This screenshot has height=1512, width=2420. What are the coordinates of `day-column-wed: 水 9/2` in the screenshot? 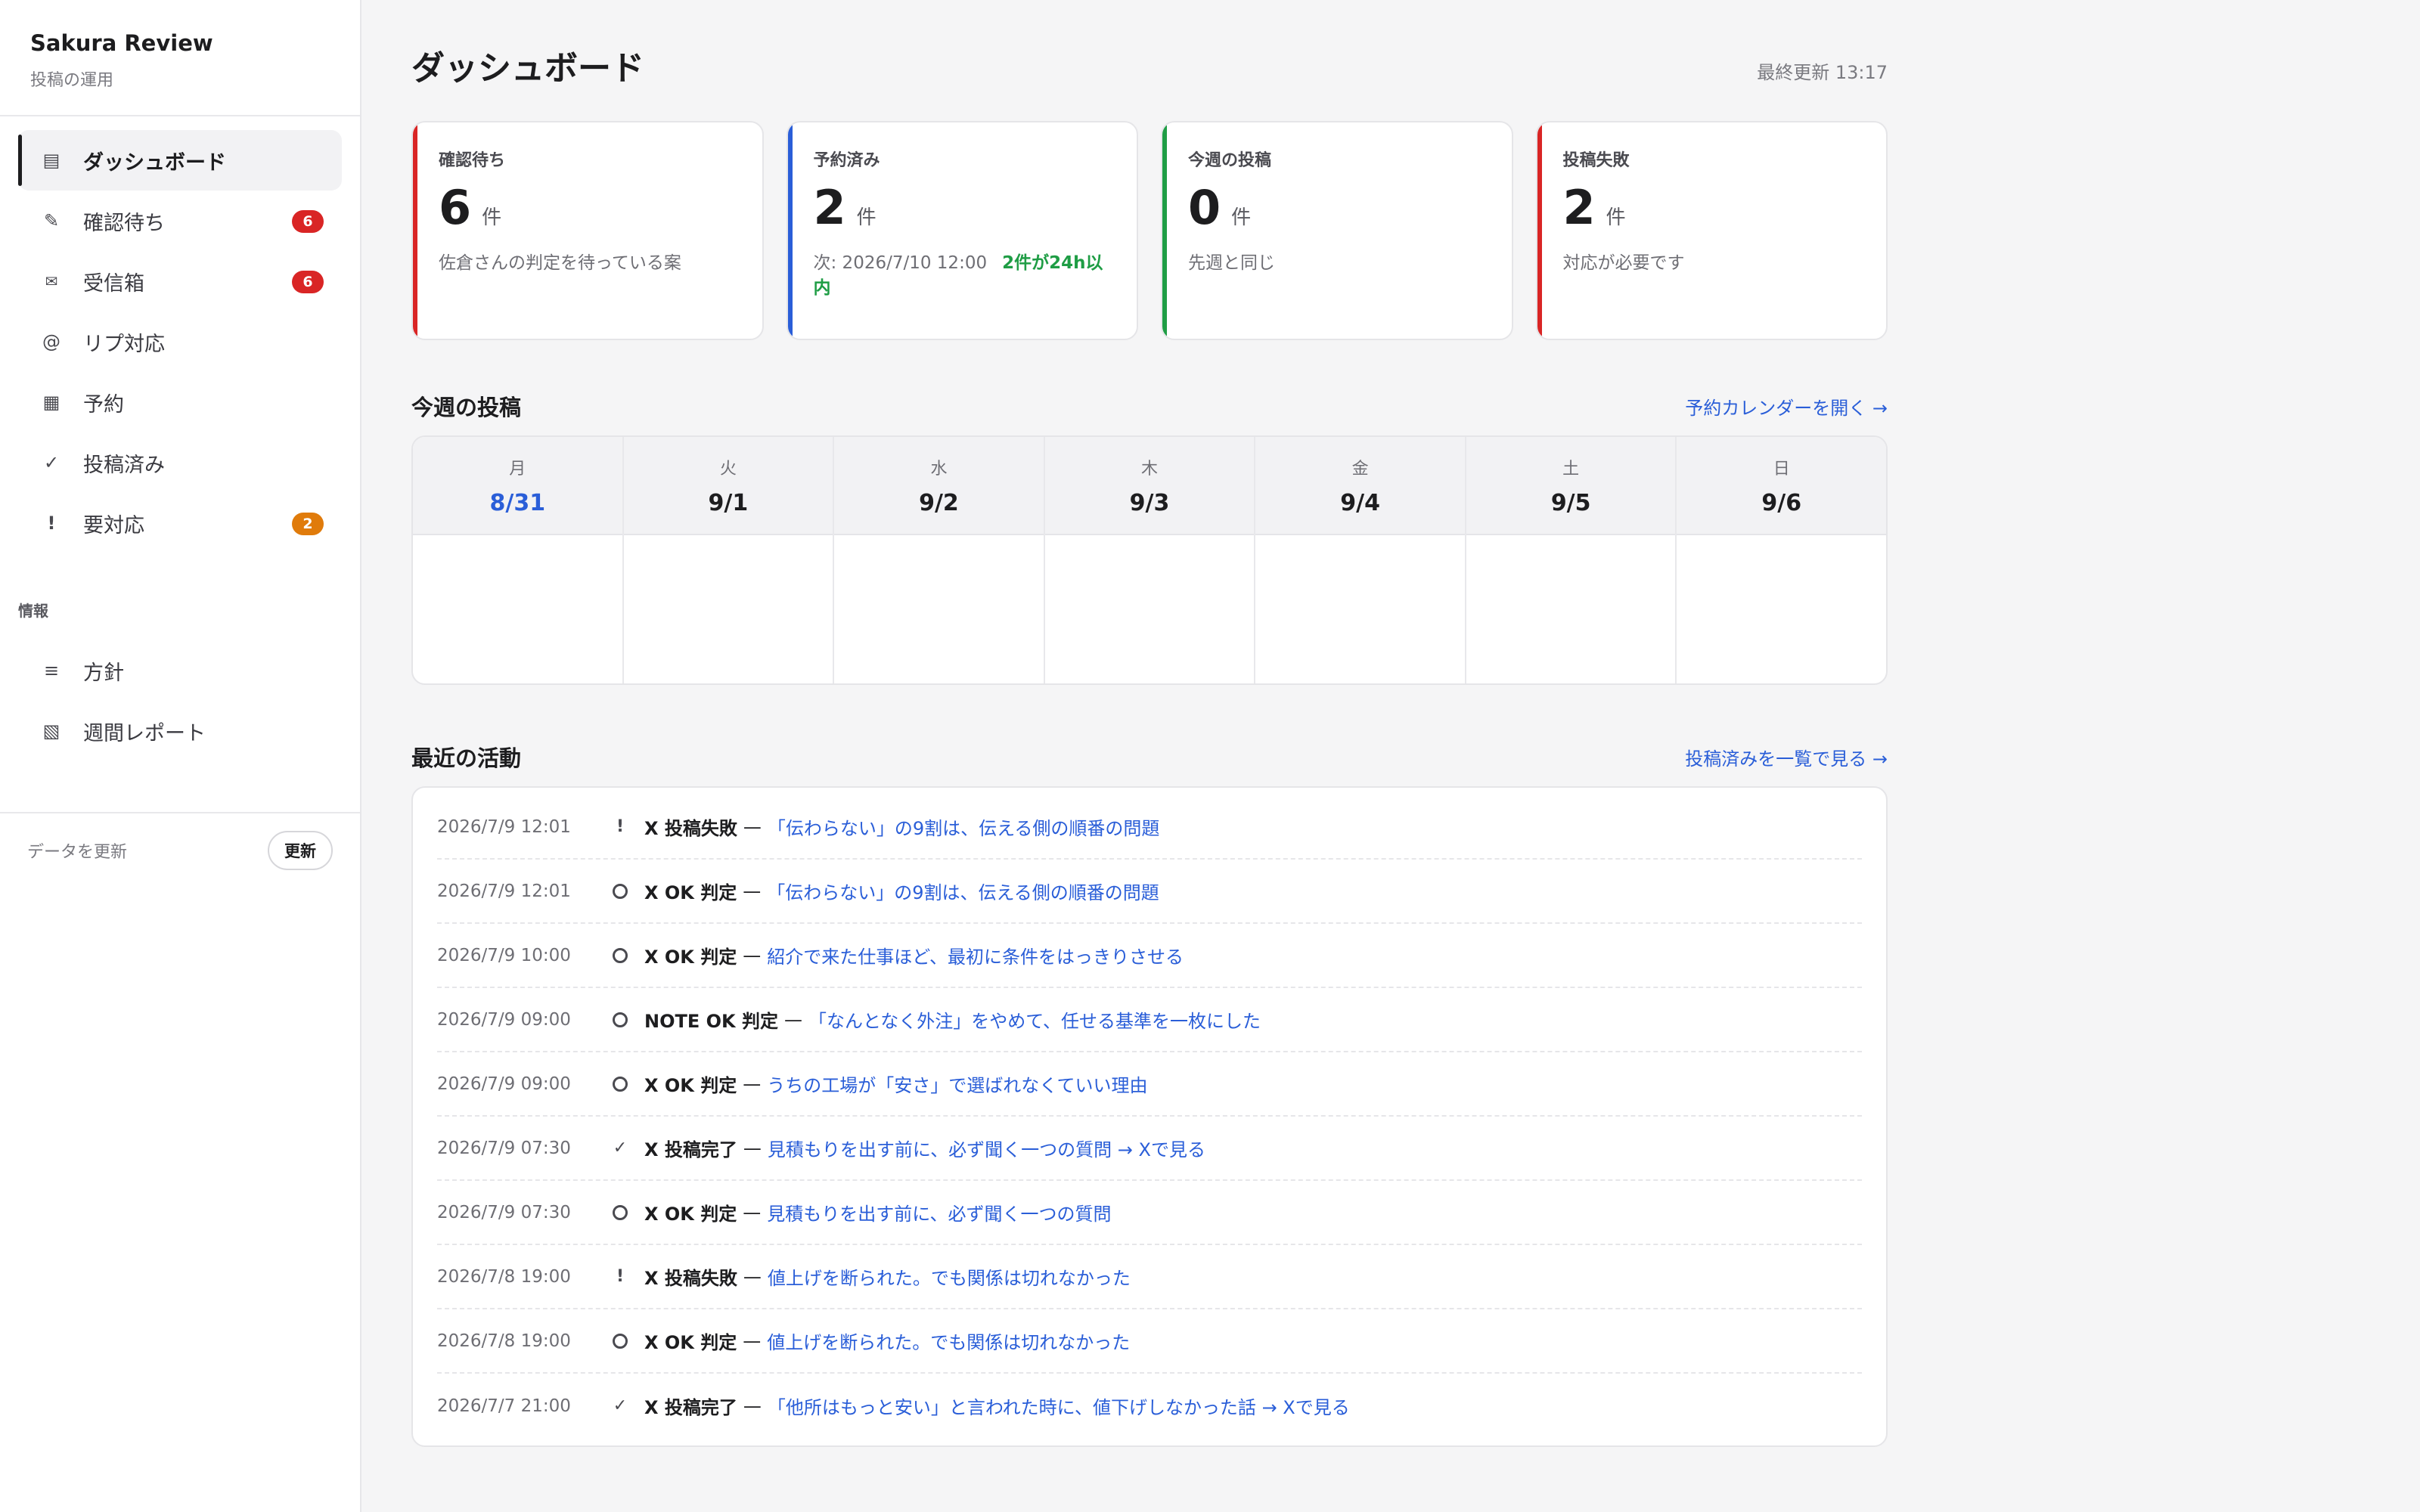 It's located at (939, 560).